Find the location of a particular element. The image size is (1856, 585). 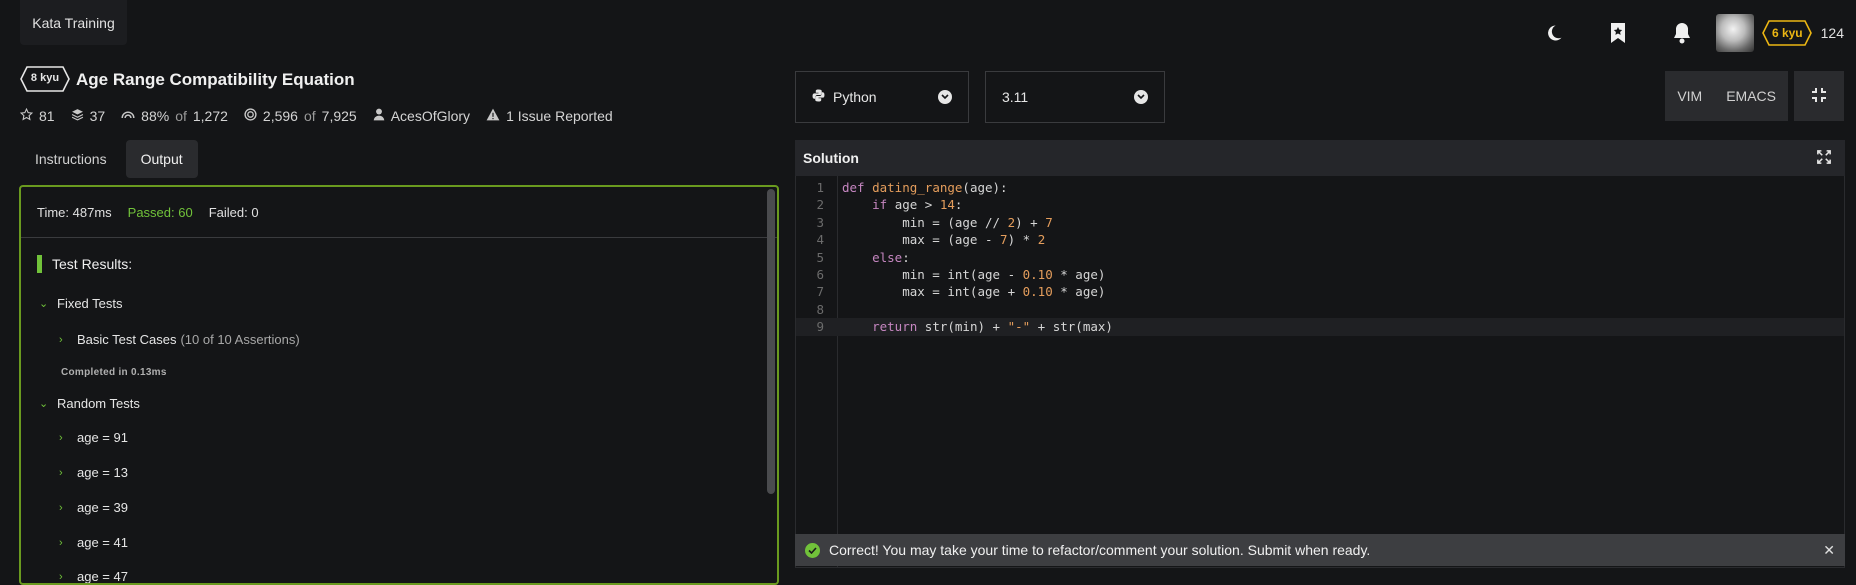

test-summary: Time: 487ms Passed: 60 Failed: 0 is located at coordinates (399, 212).